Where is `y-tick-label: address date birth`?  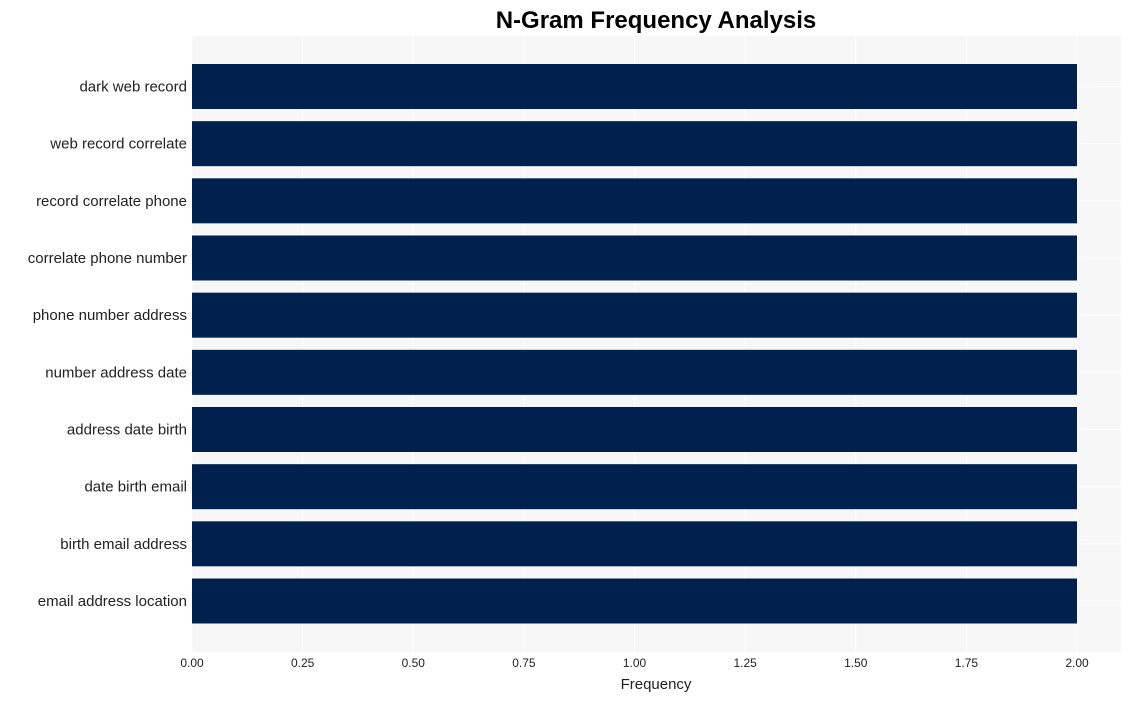
y-tick-label: address date birth is located at coordinates (127, 430).